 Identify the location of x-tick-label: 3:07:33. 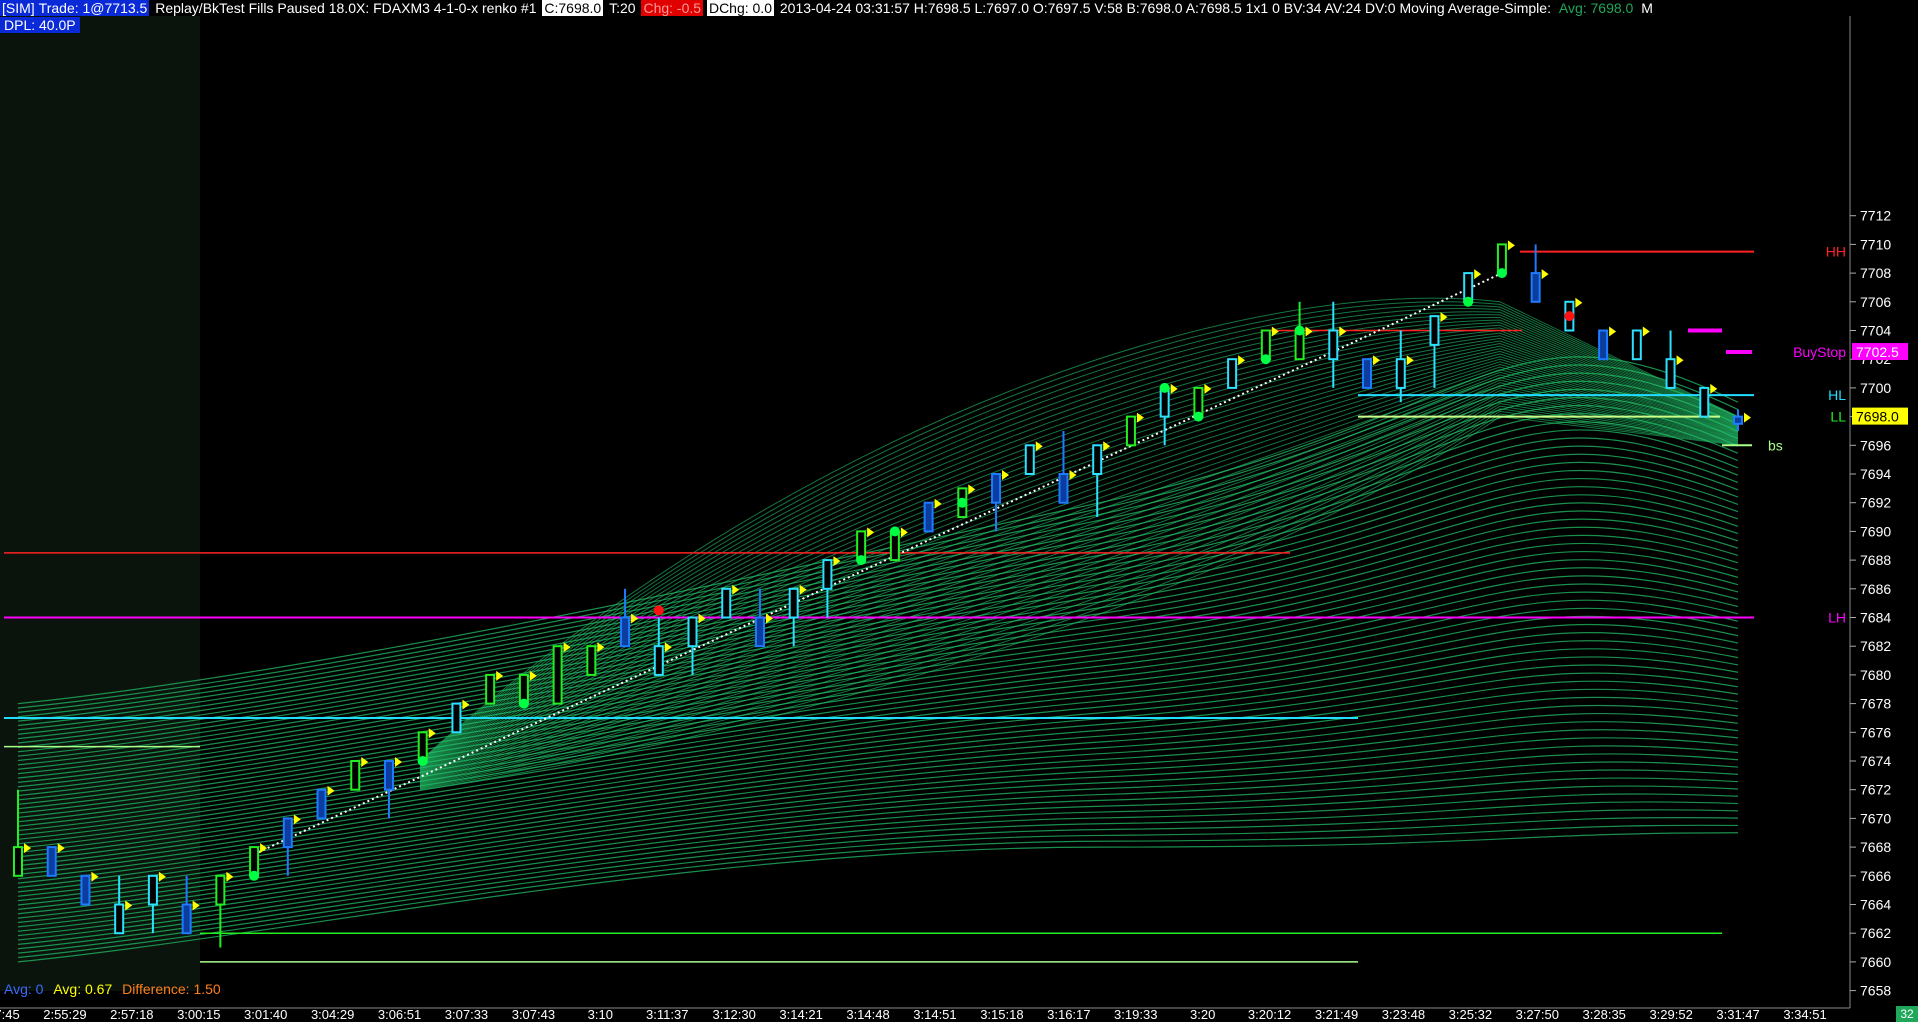
(466, 1014).